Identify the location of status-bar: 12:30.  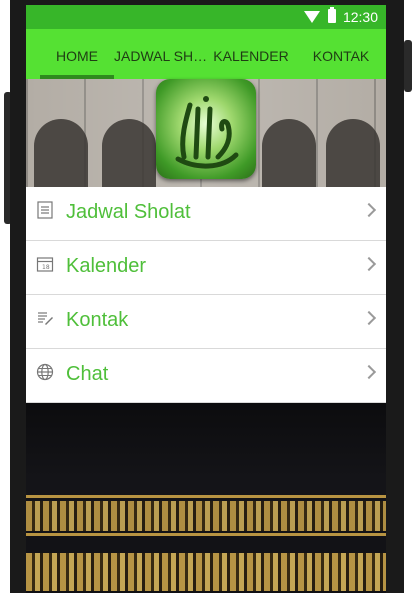
(206, 17).